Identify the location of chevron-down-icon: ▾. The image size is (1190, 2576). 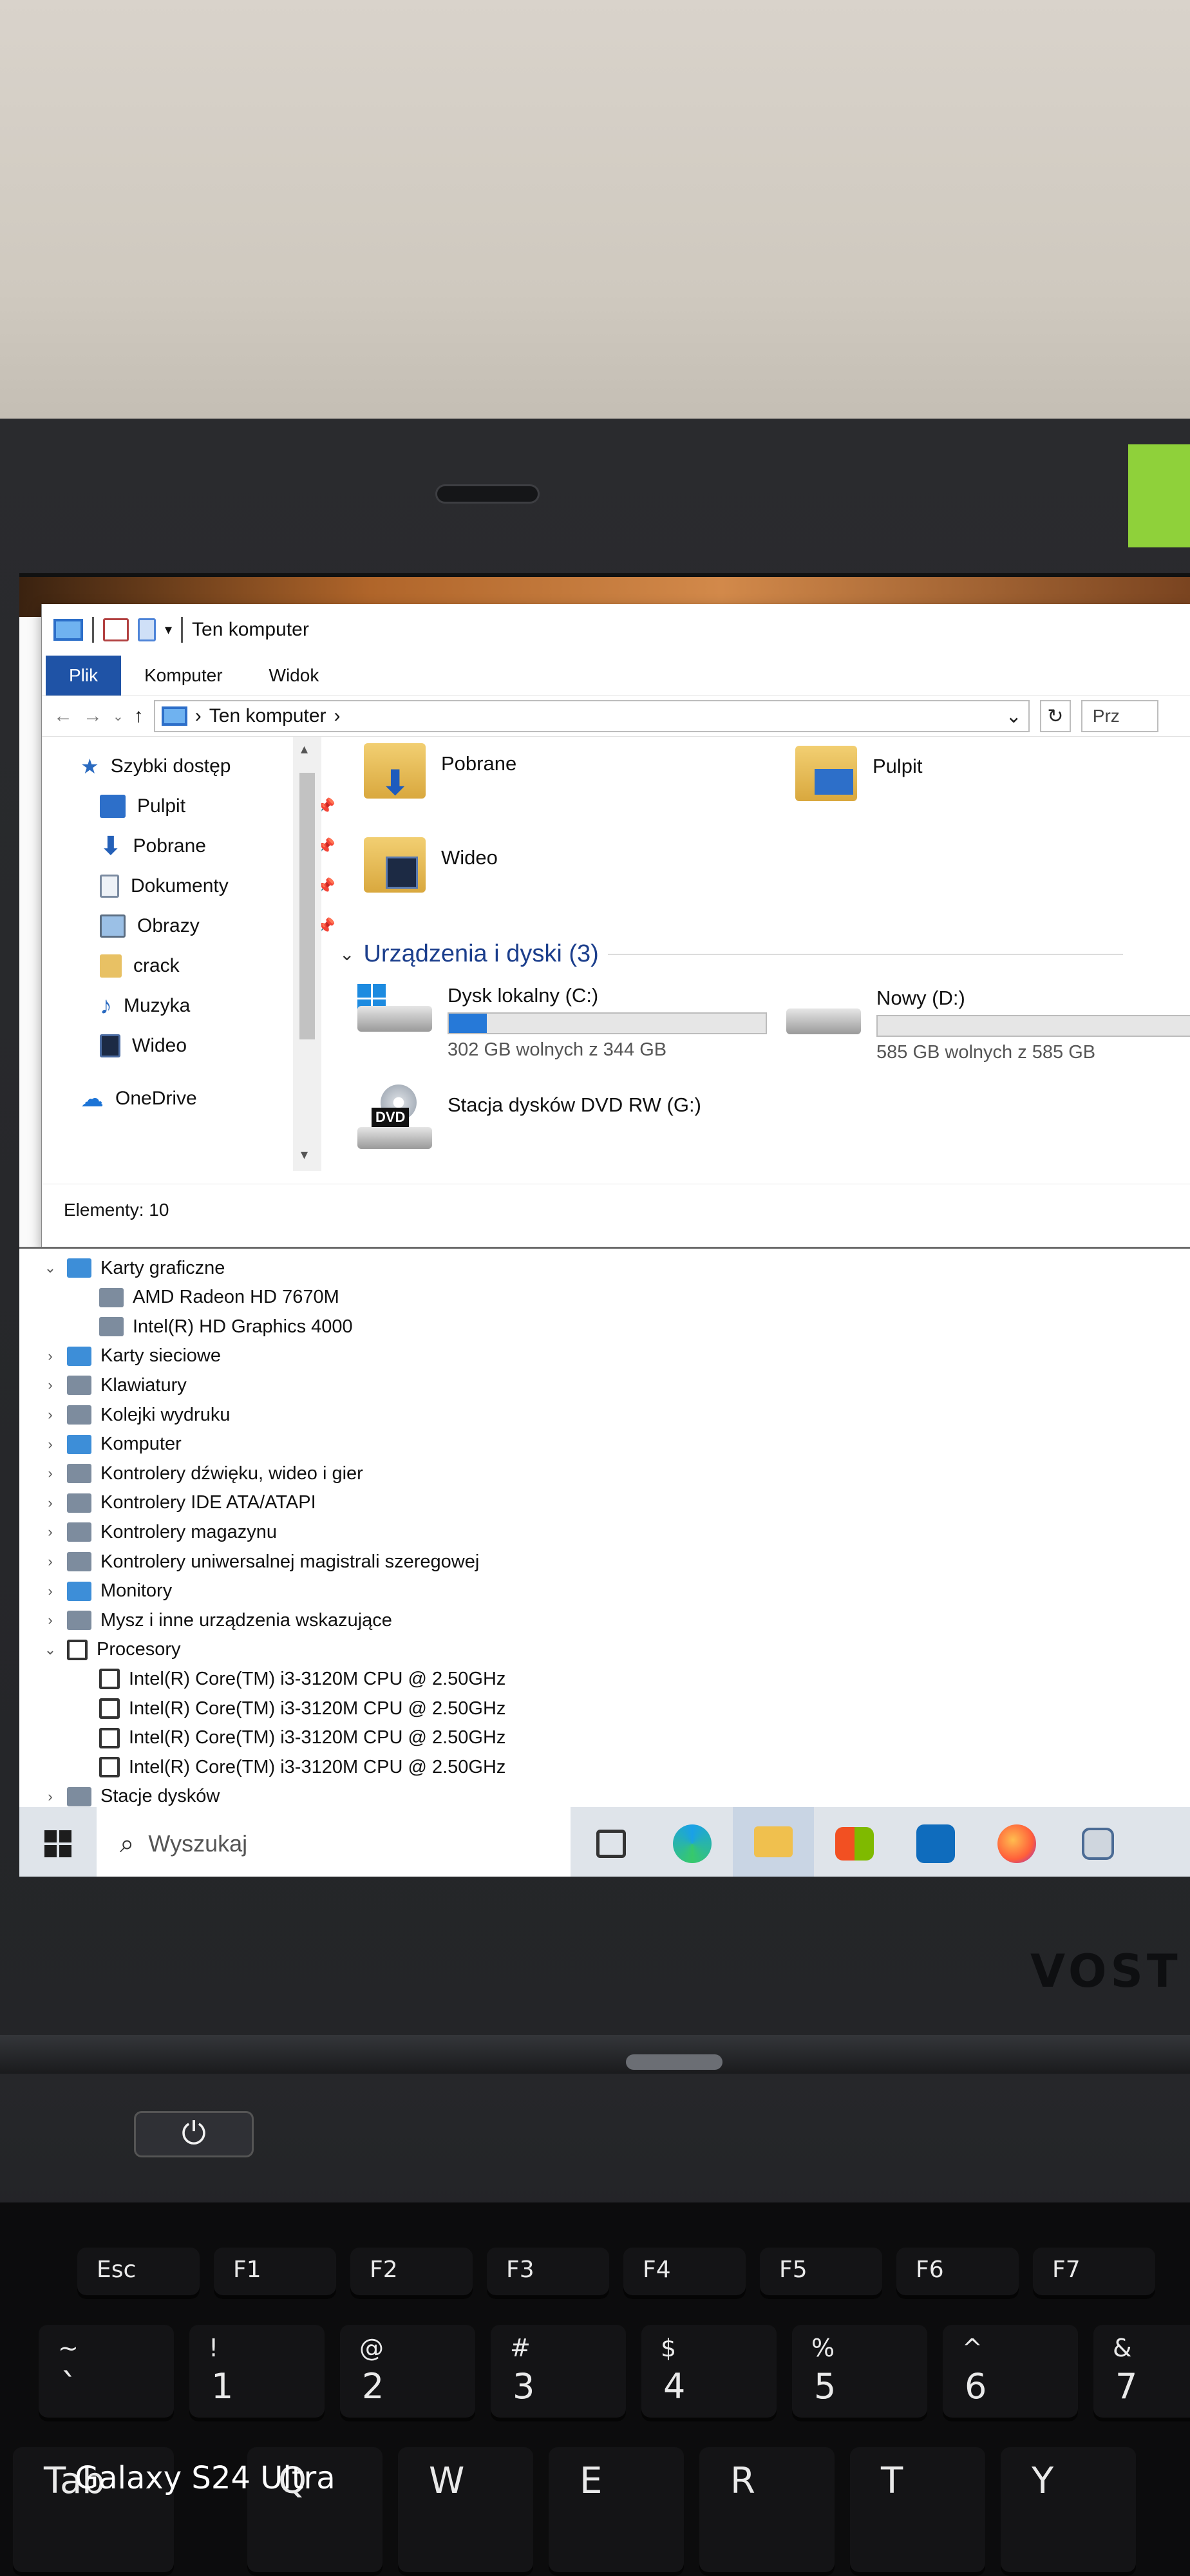
(168, 629).